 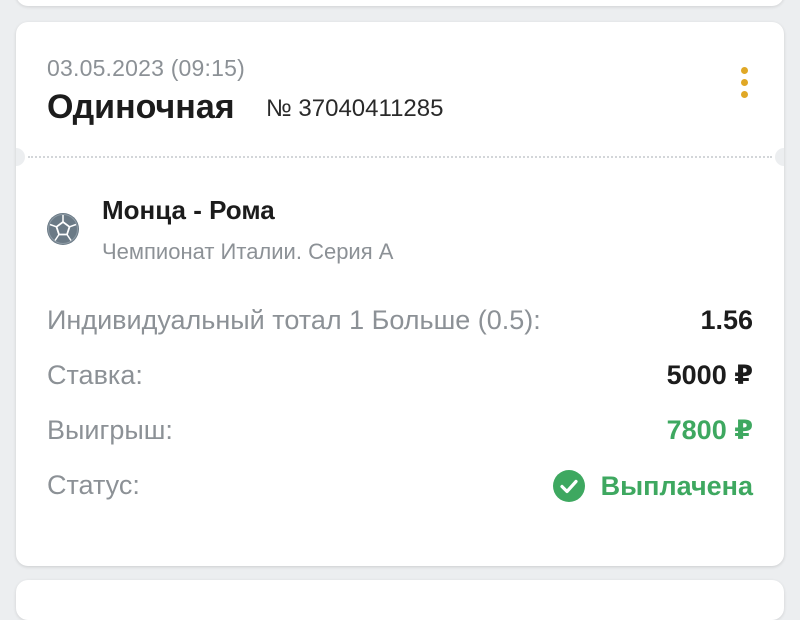 I want to click on market-label: Индивидуальный тотал 1 Больше (0.5):, so click(x=294, y=320).